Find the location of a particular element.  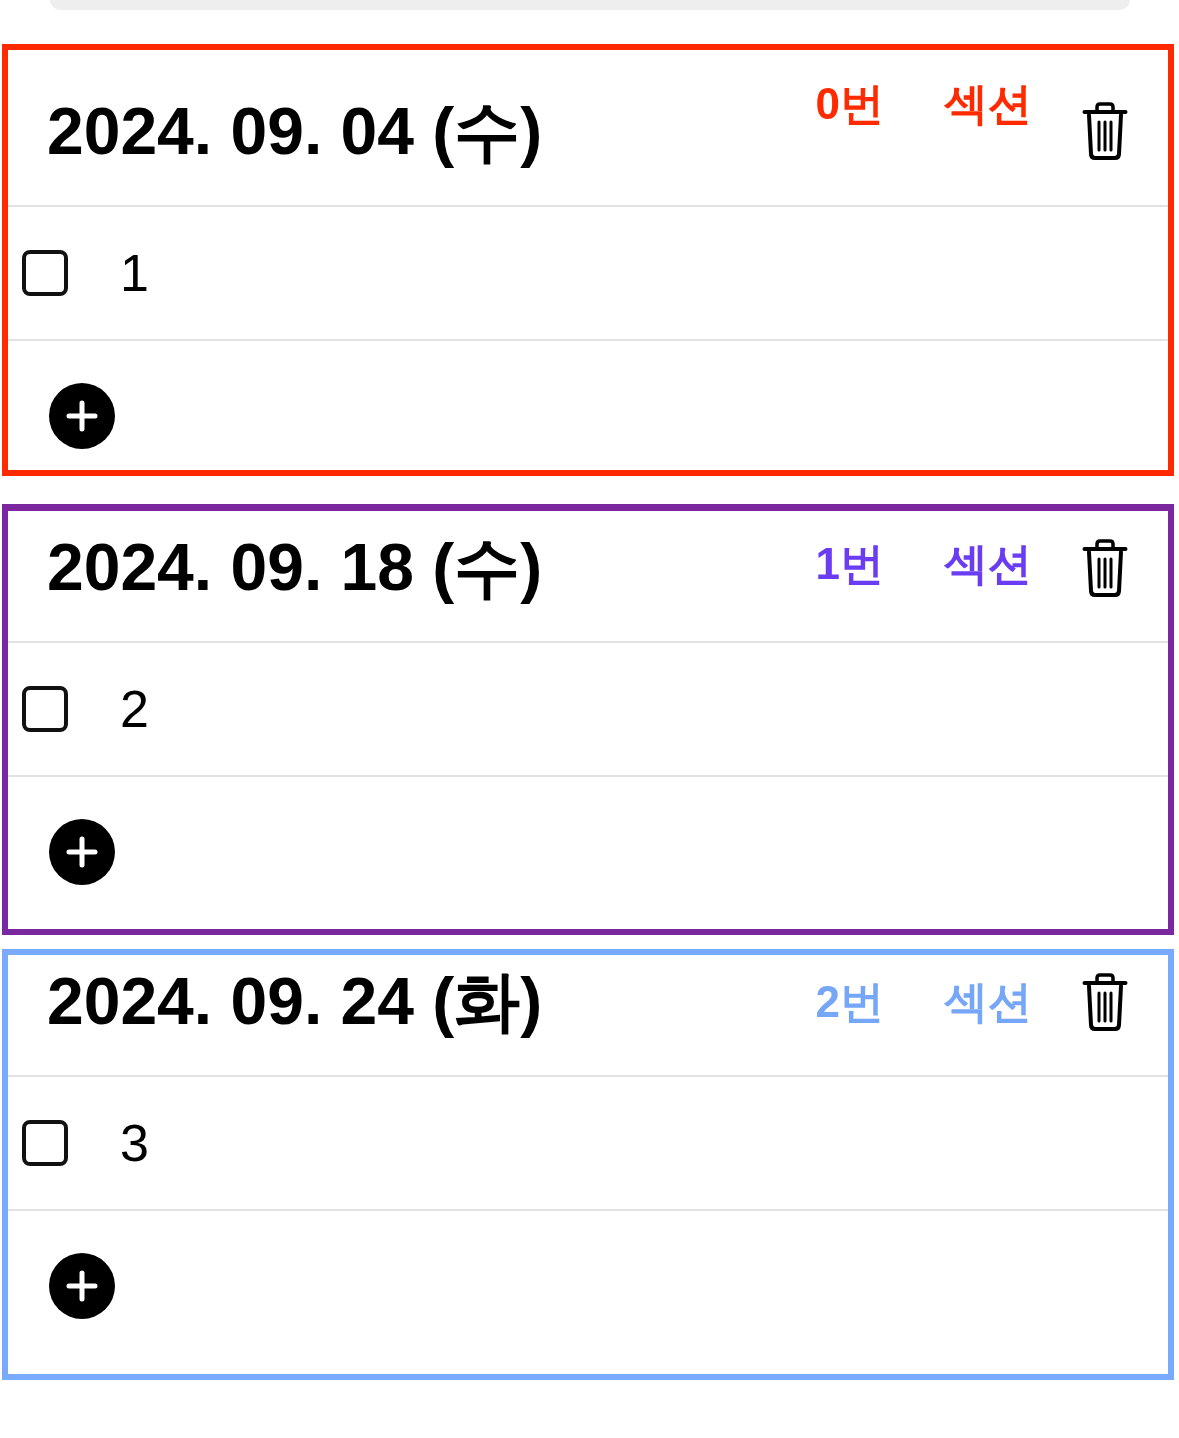

date-title: 2024. 09. 24 (화) is located at coordinates (295, 1002).